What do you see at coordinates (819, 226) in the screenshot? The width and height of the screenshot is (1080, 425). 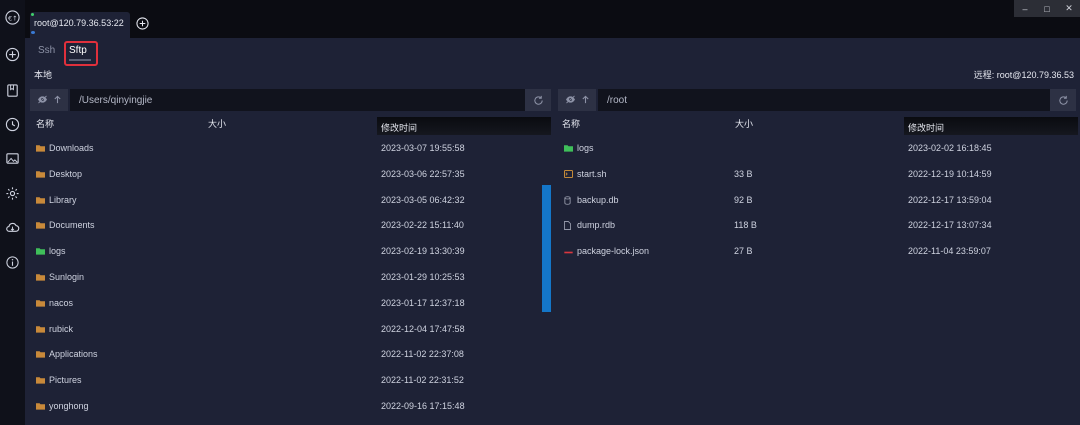 I see `table-row: dump.rdb 118 B 2022-12-17 13:07:34` at bounding box center [819, 226].